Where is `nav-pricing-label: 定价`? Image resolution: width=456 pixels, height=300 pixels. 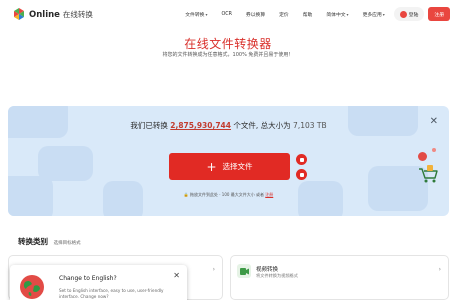 nav-pricing-label: 定价 is located at coordinates (284, 15).